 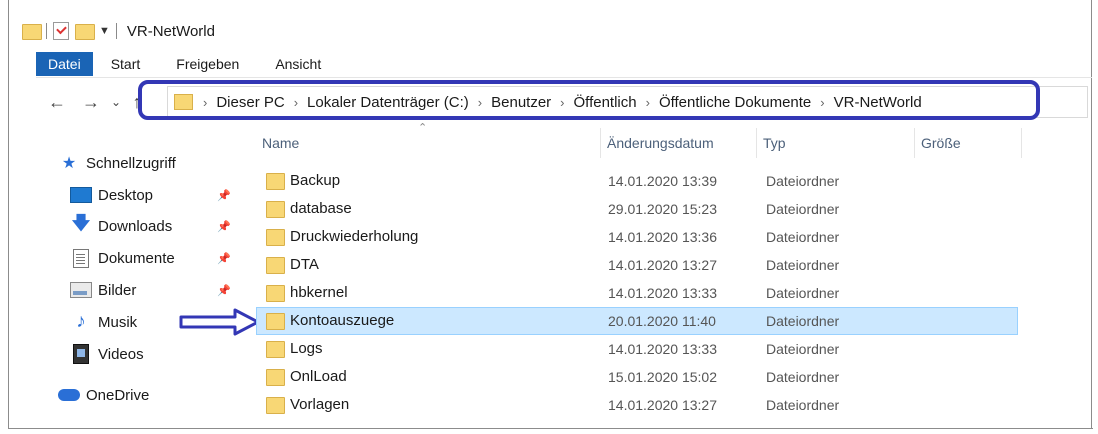 I want to click on ribbon-divider, so click(x=564, y=77).